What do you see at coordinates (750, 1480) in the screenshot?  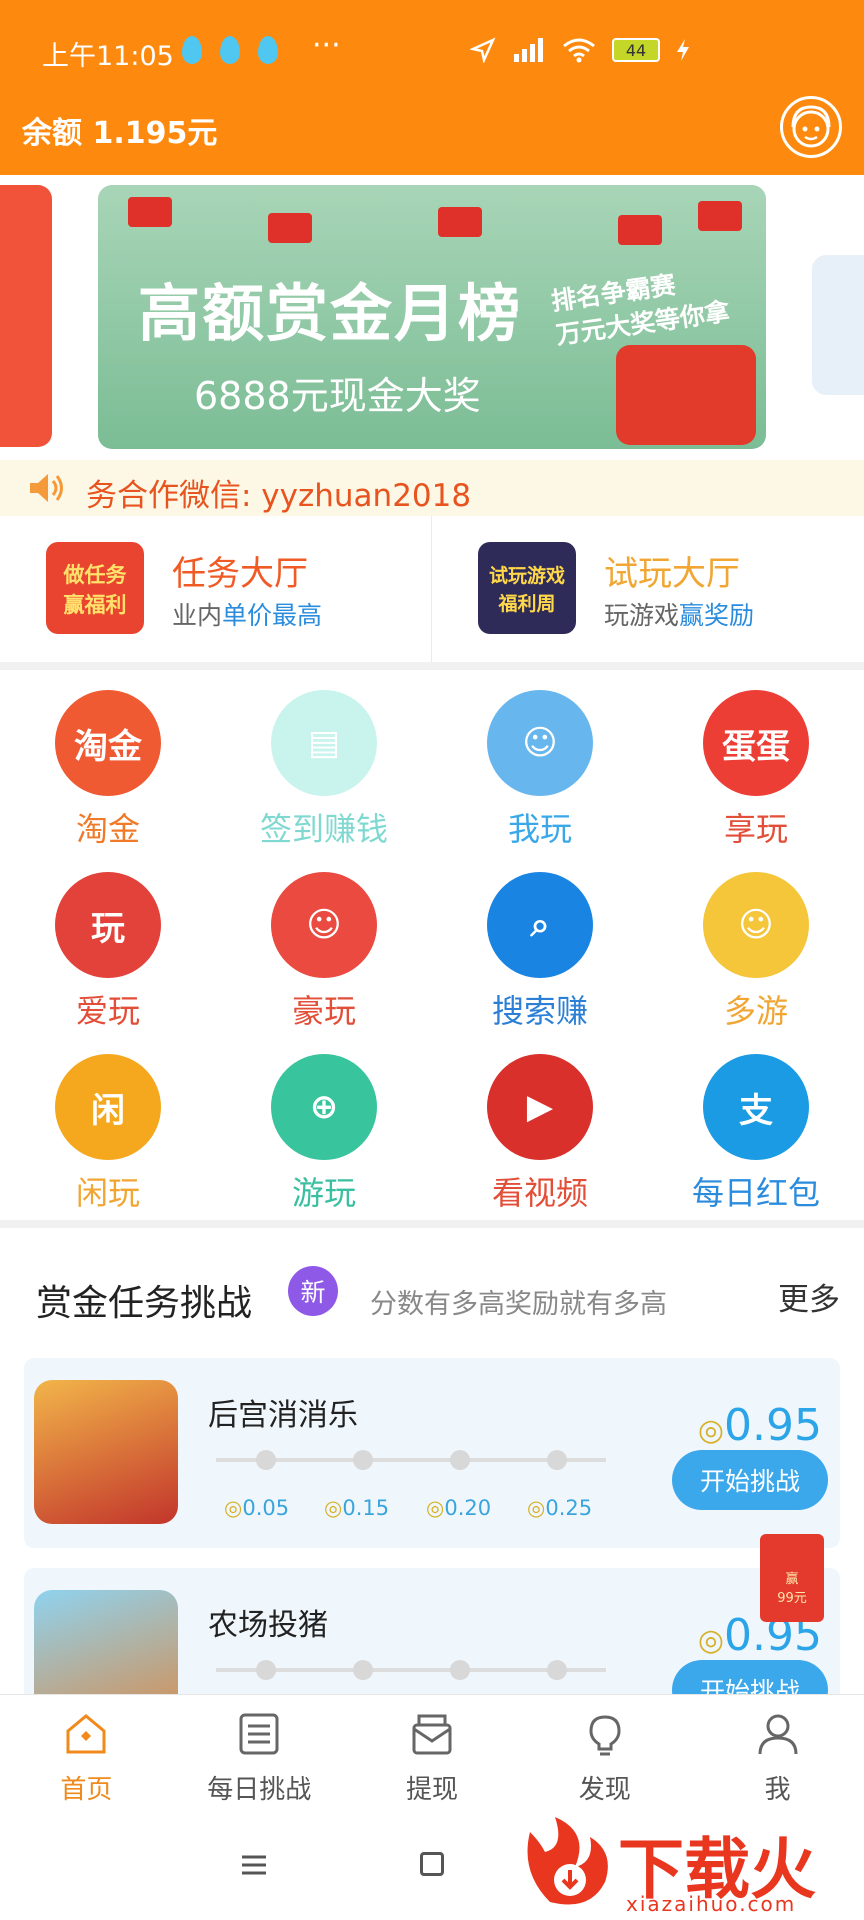 I see `start-challenge-button: 开始挑战` at bounding box center [750, 1480].